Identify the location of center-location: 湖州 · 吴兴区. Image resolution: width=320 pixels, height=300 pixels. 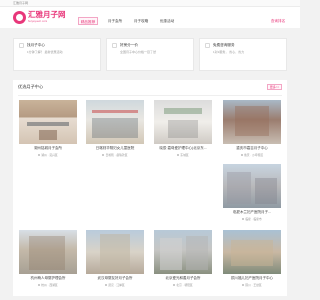
(48, 155).